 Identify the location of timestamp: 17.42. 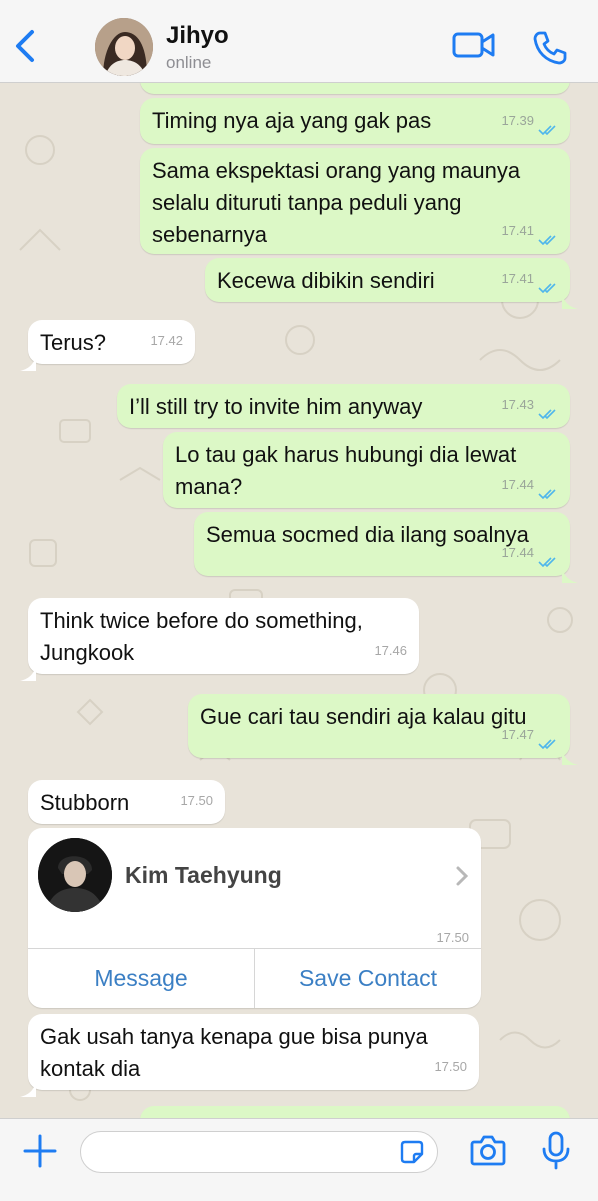
(166, 340).